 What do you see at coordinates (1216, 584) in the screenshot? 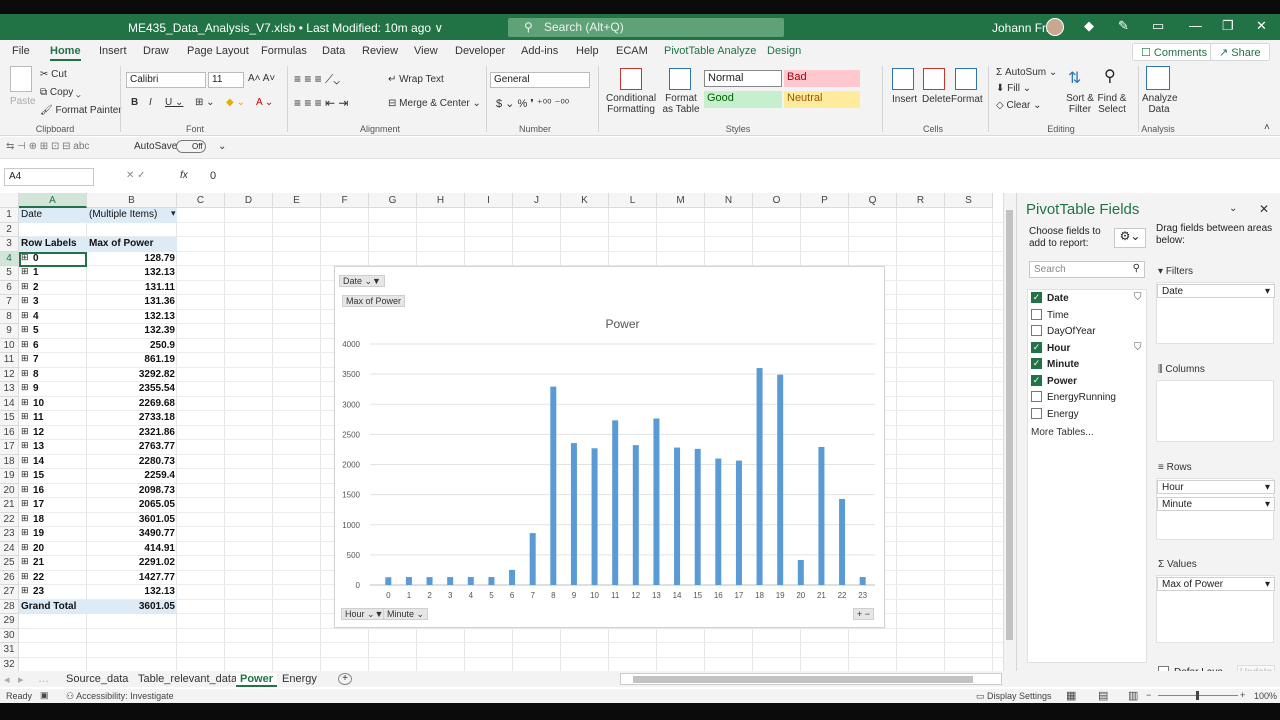
I see `values-item-max-power: Max of Power ▾` at bounding box center [1216, 584].